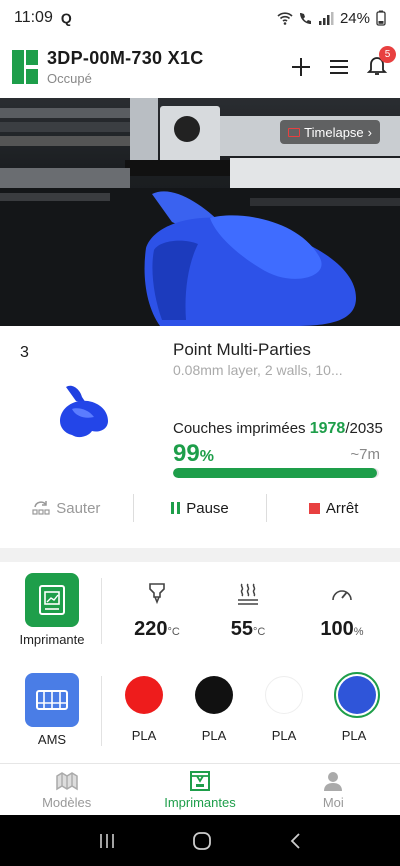 The width and height of the screenshot is (400, 866). Describe the element at coordinates (33, 17) in the screenshot. I see `status-time: 11:09` at that location.